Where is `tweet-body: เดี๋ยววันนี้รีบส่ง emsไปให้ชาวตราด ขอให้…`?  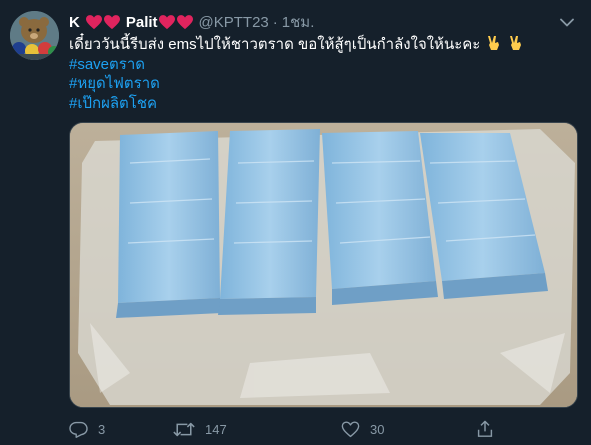 tweet-body: เดี๋ยววันนี้รีบส่ง emsไปให้ชาวตราด ขอให้… is located at coordinates (323, 44).